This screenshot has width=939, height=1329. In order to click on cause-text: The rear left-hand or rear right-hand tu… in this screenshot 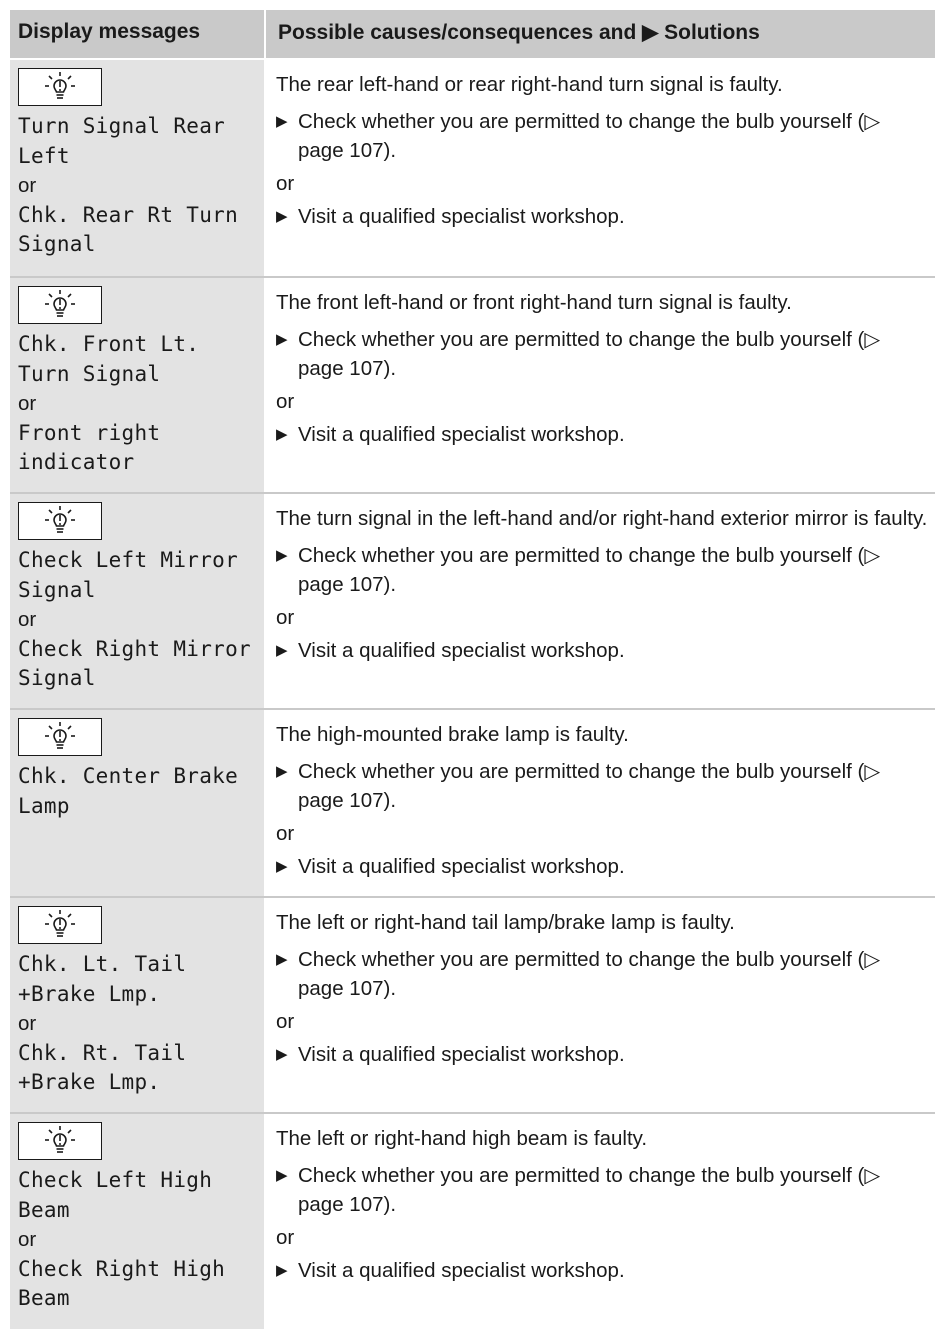, I will do `click(529, 84)`.